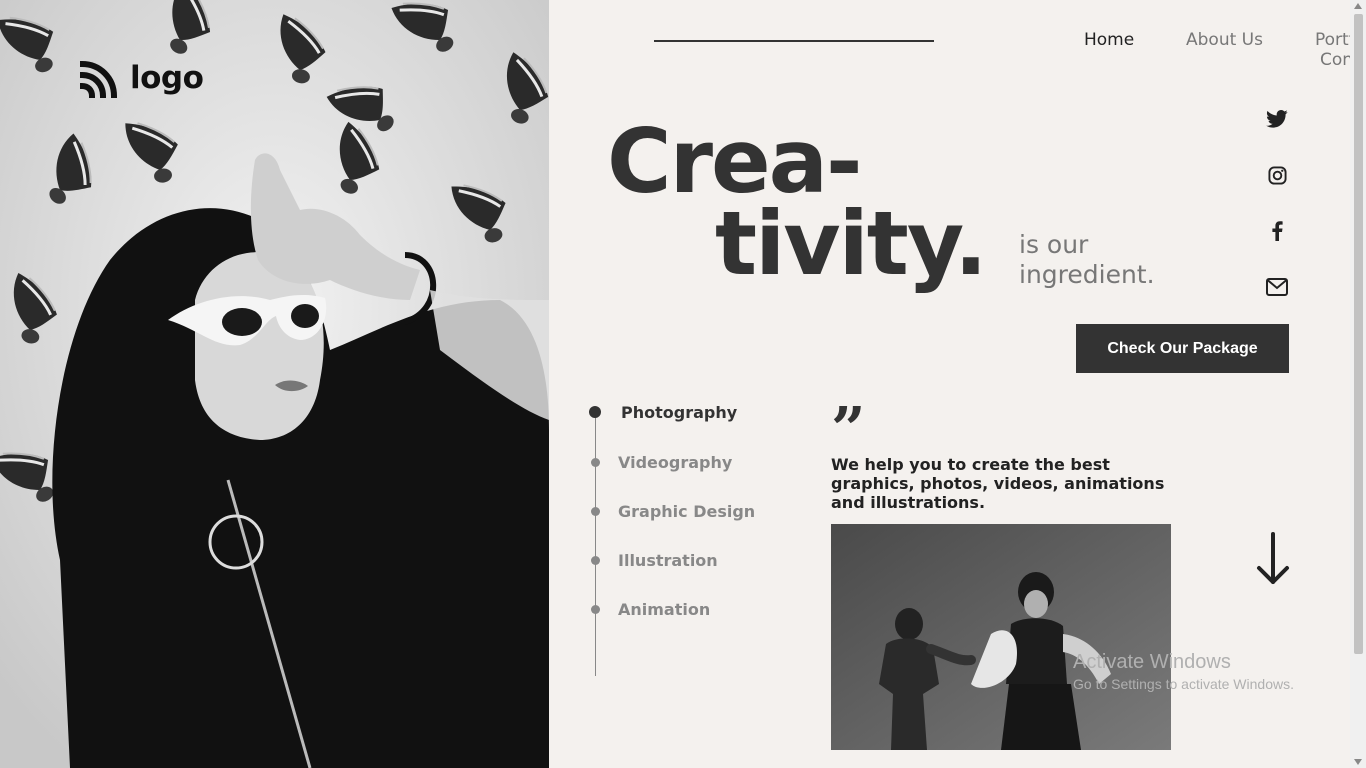 The height and width of the screenshot is (768, 1366). I want to click on twitter-link, so click(1277, 119).